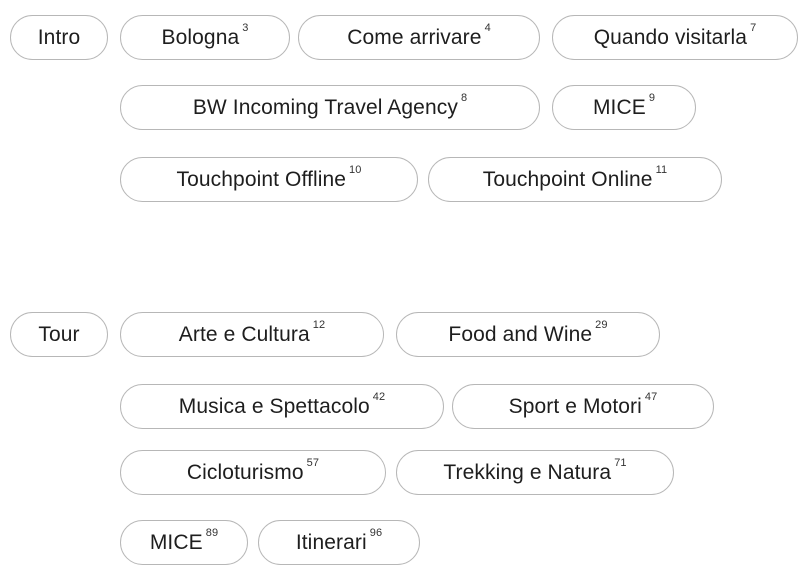 This screenshot has height=570, width=808. What do you see at coordinates (464, 97) in the screenshot?
I see `page-number: 8` at bounding box center [464, 97].